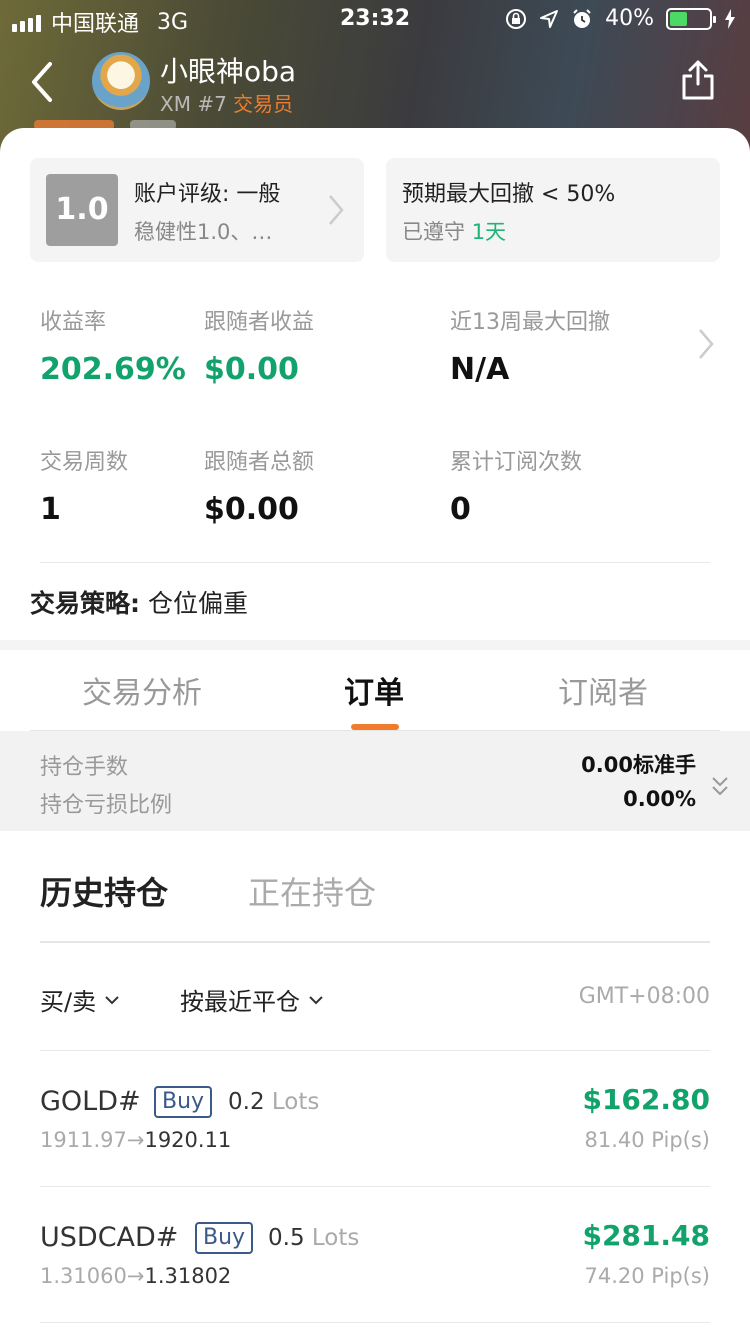 The width and height of the screenshot is (750, 1334). I want to click on trader-role: 交易员, so click(263, 104).